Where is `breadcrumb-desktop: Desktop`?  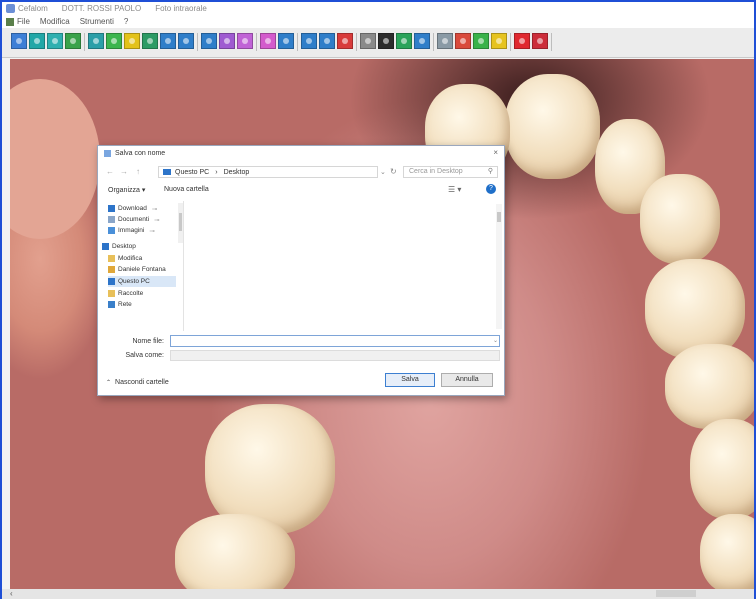 breadcrumb-desktop: Desktop is located at coordinates (237, 172).